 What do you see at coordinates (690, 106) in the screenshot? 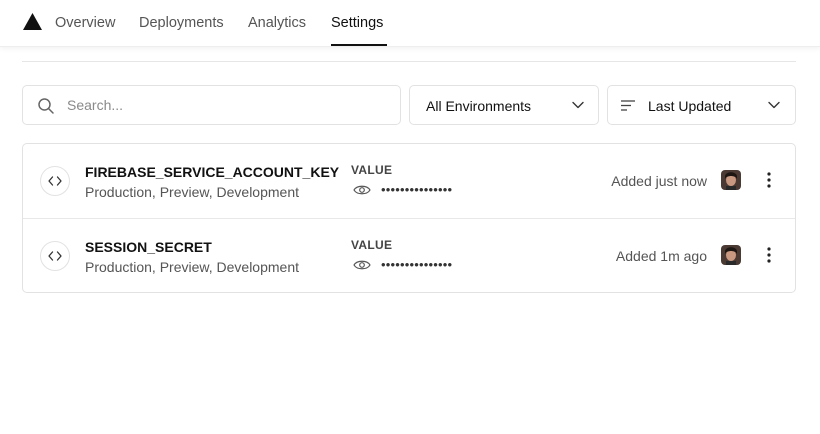
I see `sort-select-value: Last Updated` at bounding box center [690, 106].